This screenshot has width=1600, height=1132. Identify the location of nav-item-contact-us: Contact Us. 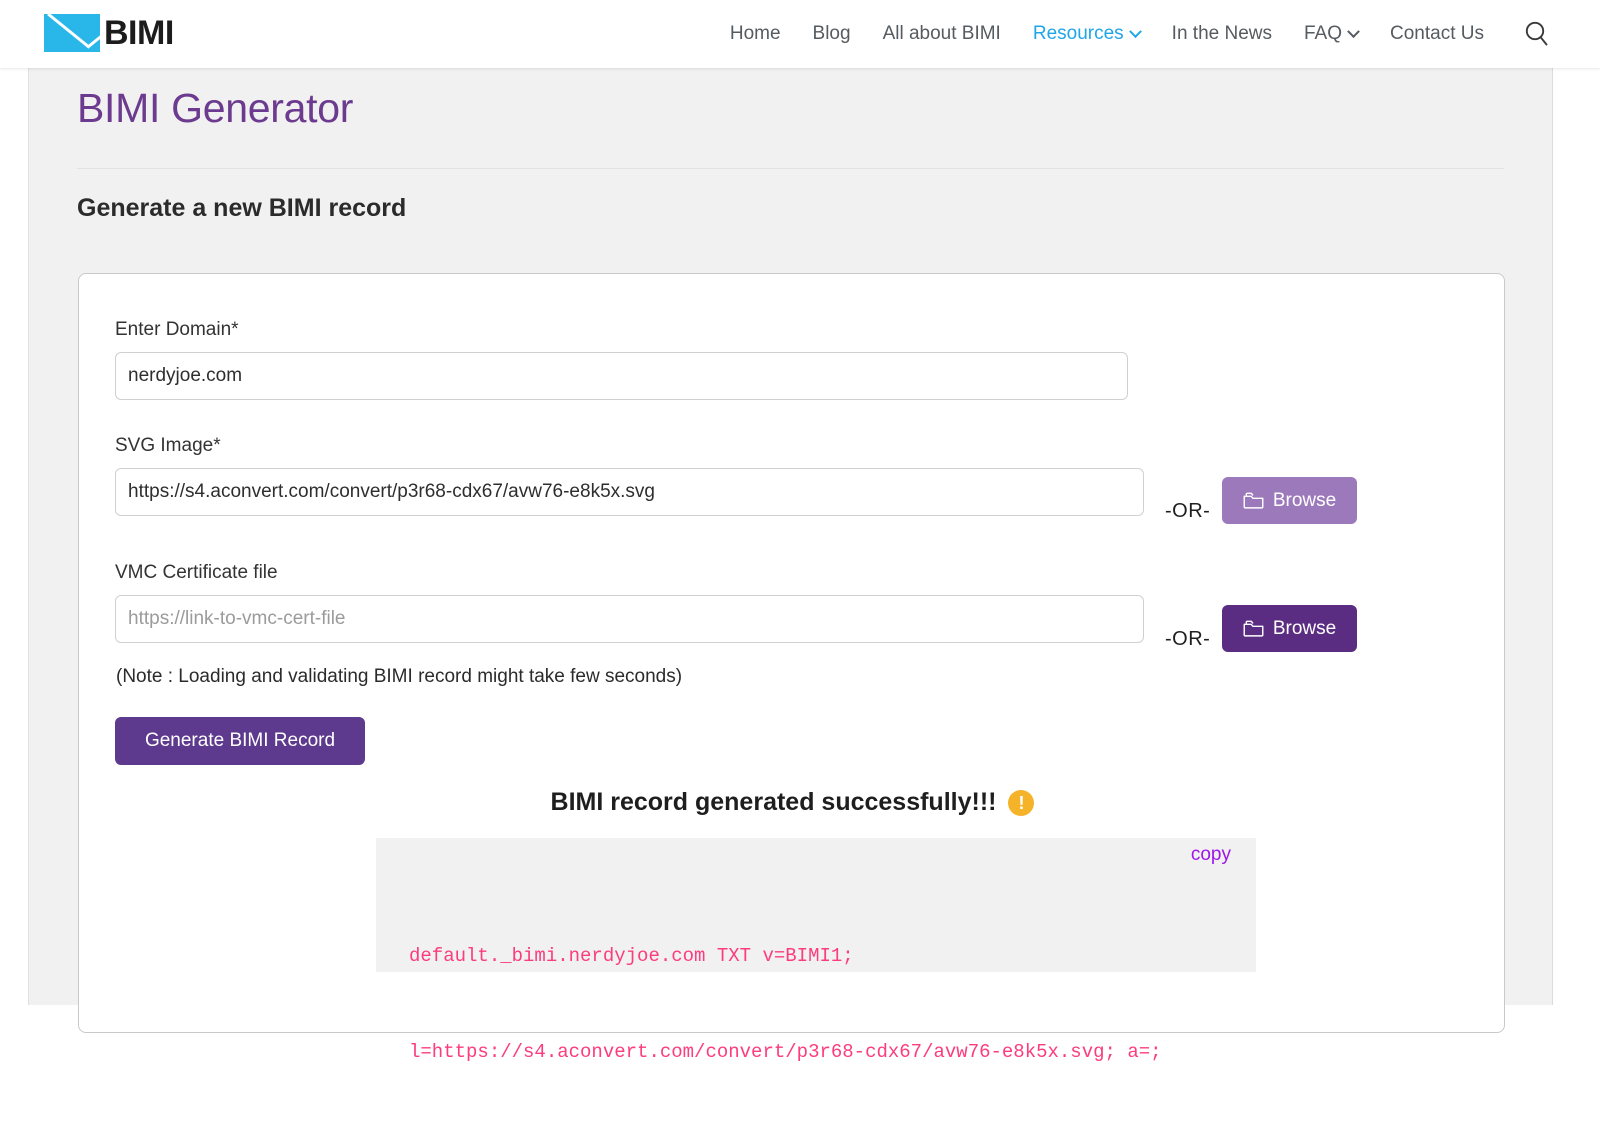
(1437, 34).